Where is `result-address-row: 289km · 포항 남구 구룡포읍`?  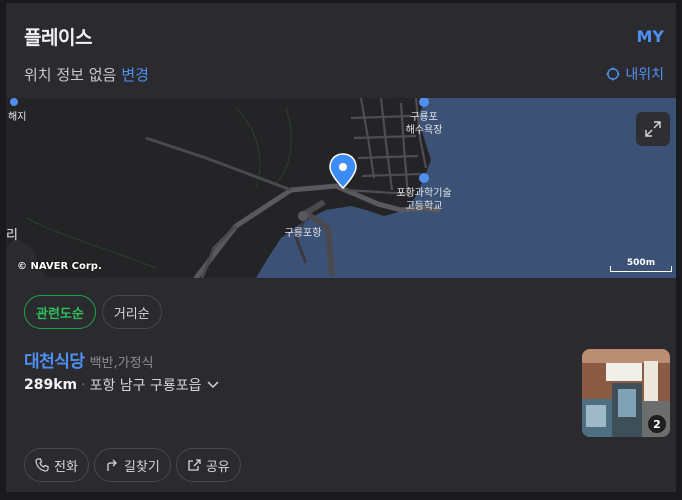 result-address-row: 289km · 포항 남구 구룡포읍 is located at coordinates (122, 385).